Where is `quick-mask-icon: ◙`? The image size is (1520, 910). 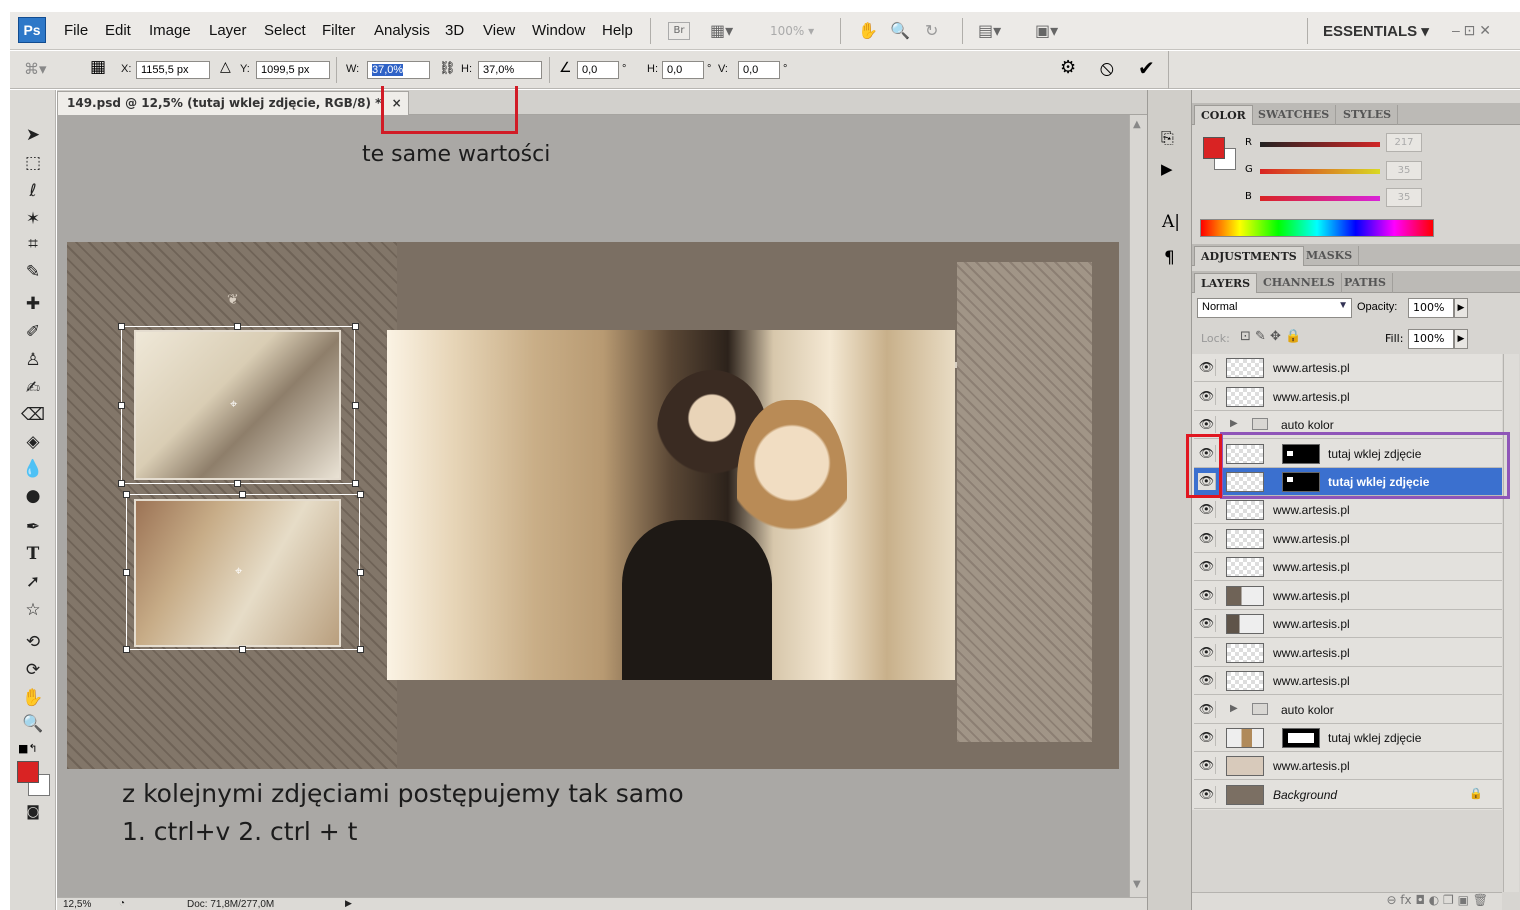
quick-mask-icon: ◙ is located at coordinates (33, 812).